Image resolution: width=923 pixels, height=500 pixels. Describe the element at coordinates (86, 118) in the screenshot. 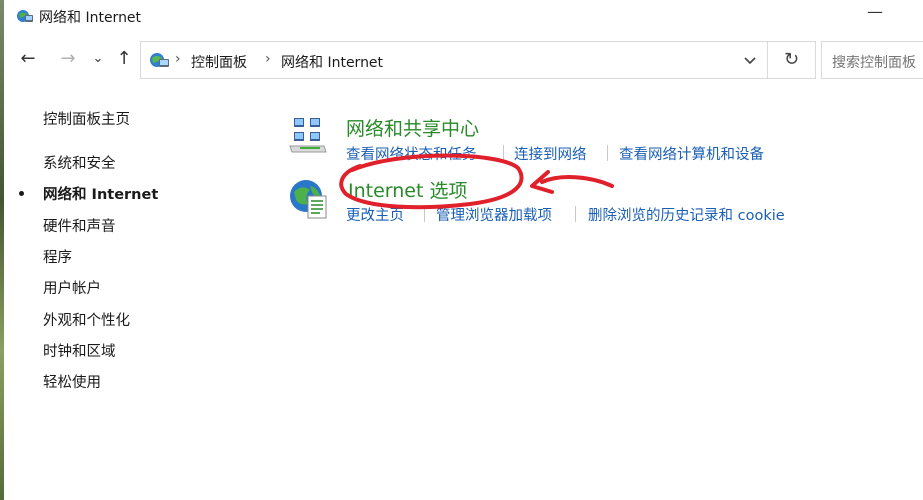

I see `sidebar-item-control-panel-home: 控制面板主页` at that location.